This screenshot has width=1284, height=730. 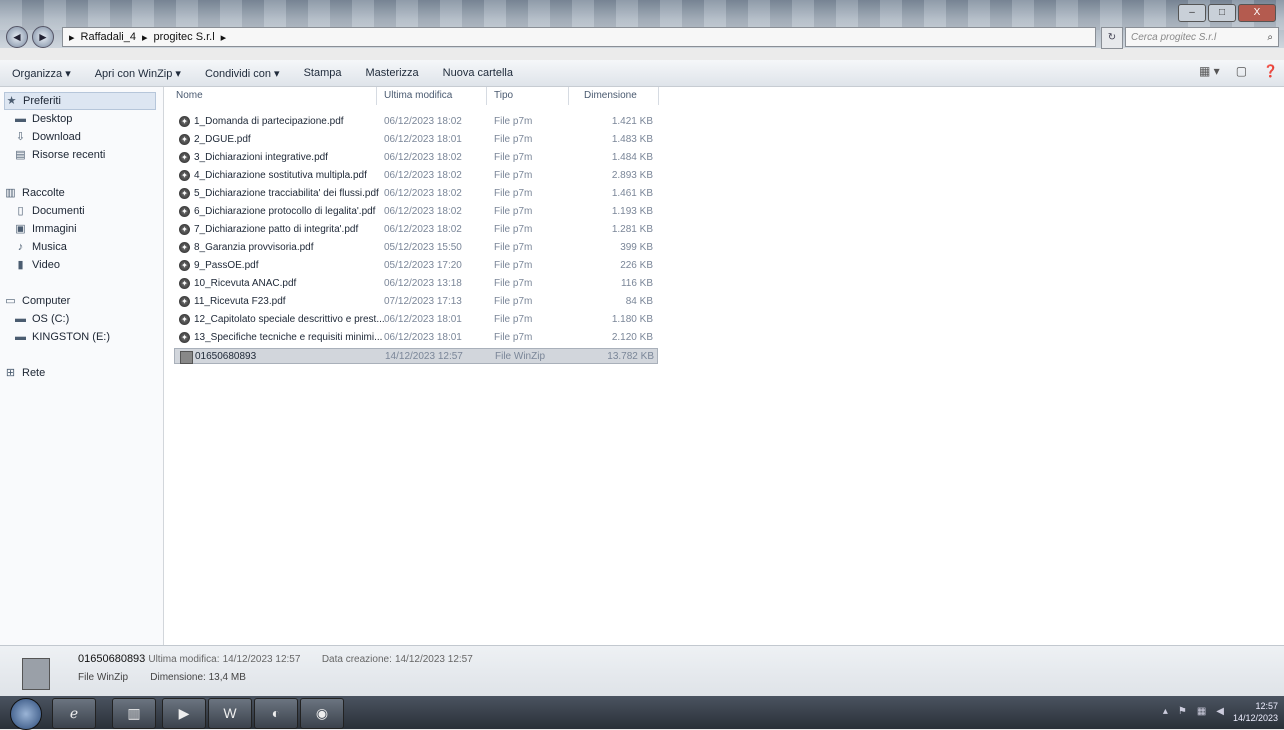 I want to click on sidebar-item-download: ⇩ Download, so click(x=47, y=137).